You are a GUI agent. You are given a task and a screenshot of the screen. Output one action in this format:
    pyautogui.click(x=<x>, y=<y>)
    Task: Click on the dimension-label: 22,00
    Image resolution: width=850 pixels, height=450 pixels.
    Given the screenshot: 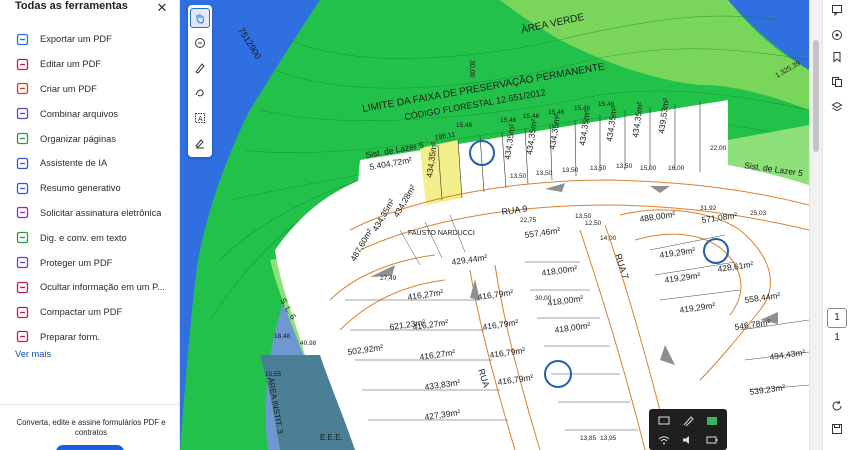 What is the action you would take?
    pyautogui.click(x=718, y=148)
    